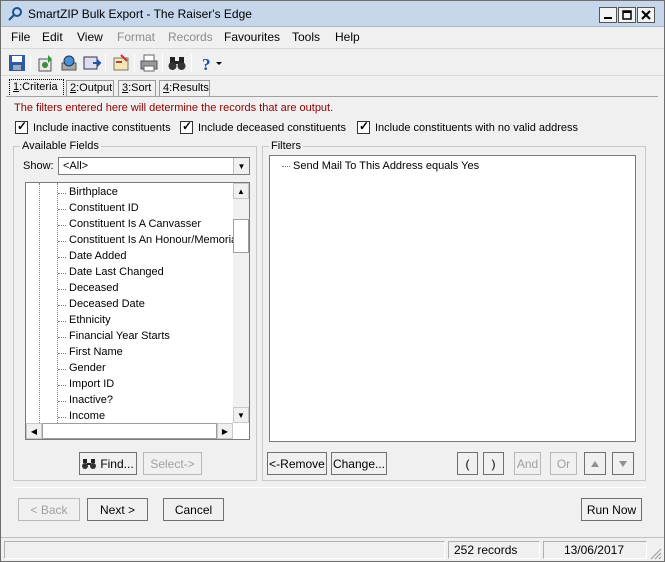  I want to click on list-item: Date Last Changed, so click(129, 273).